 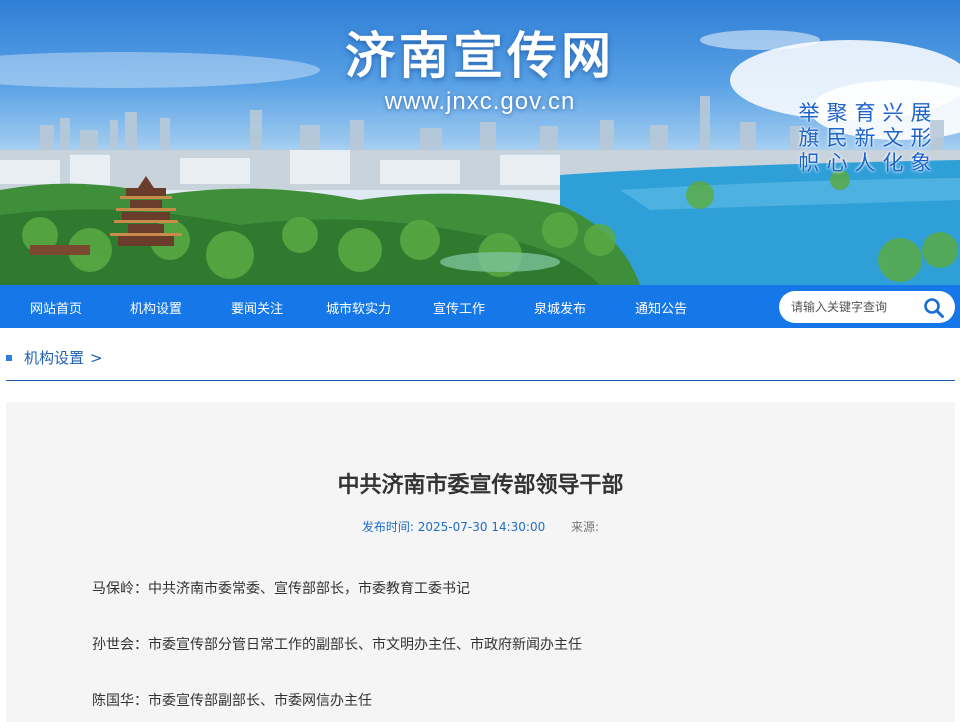 I want to click on slogan-column: 展 形 象, so click(x=921, y=138).